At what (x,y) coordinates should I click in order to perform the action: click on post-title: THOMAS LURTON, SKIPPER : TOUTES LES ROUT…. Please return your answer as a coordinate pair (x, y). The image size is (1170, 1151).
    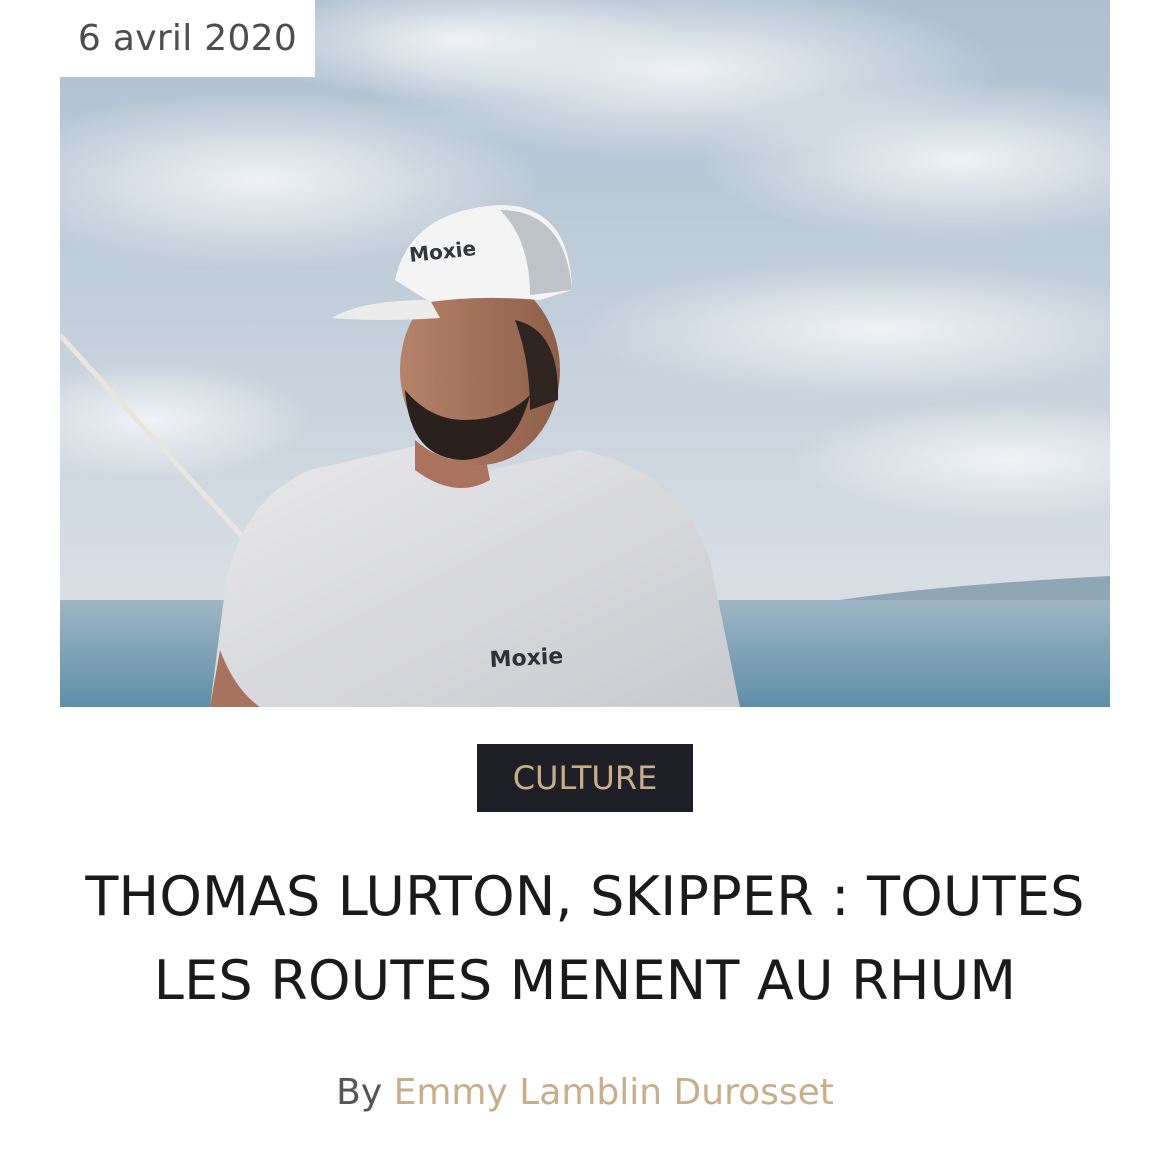
    Looking at the image, I should click on (585, 939).